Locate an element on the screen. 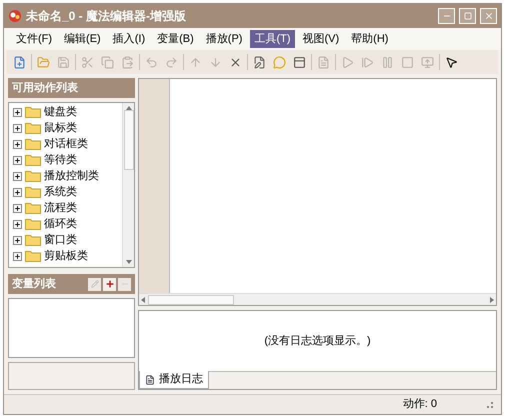 Image resolution: width=505 pixels, height=418 pixels. vertical-scrollbar is located at coordinates (128, 185).